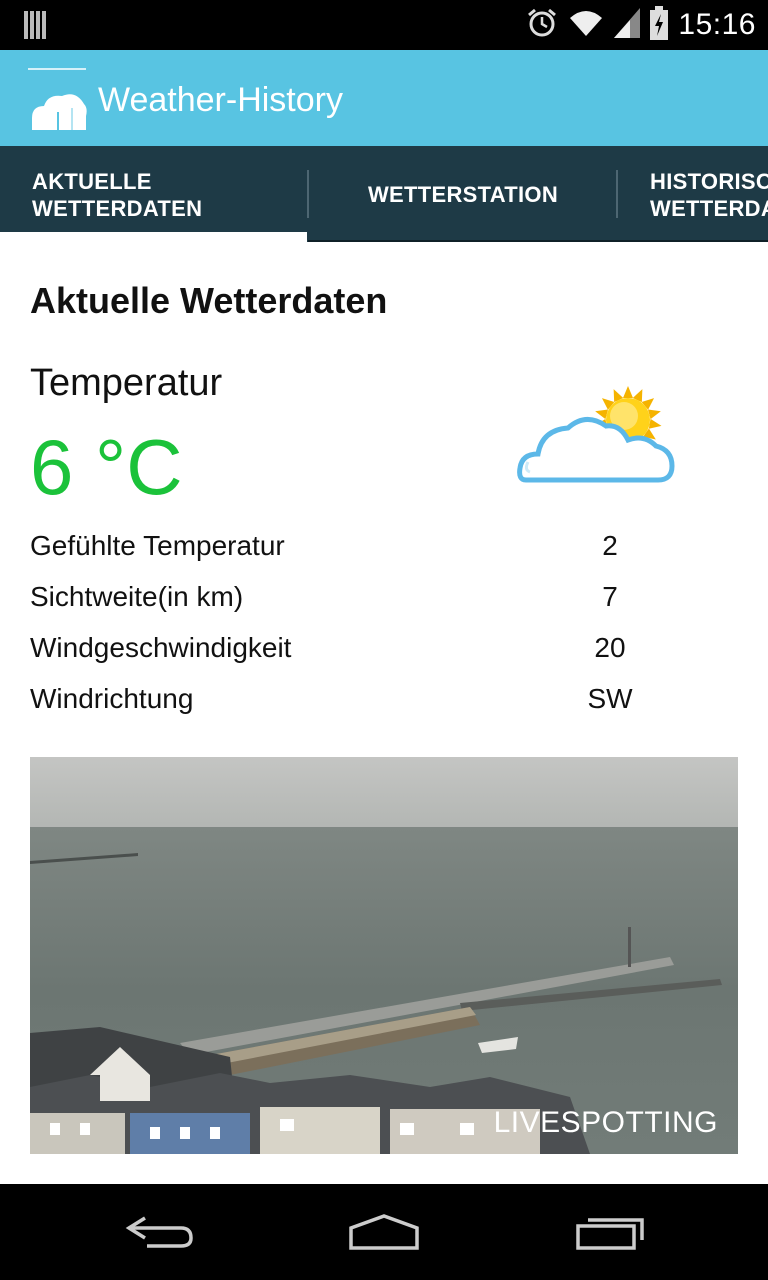 The width and height of the screenshot is (768, 1280). I want to click on tab-label: WETTERSTATION, so click(463, 194).